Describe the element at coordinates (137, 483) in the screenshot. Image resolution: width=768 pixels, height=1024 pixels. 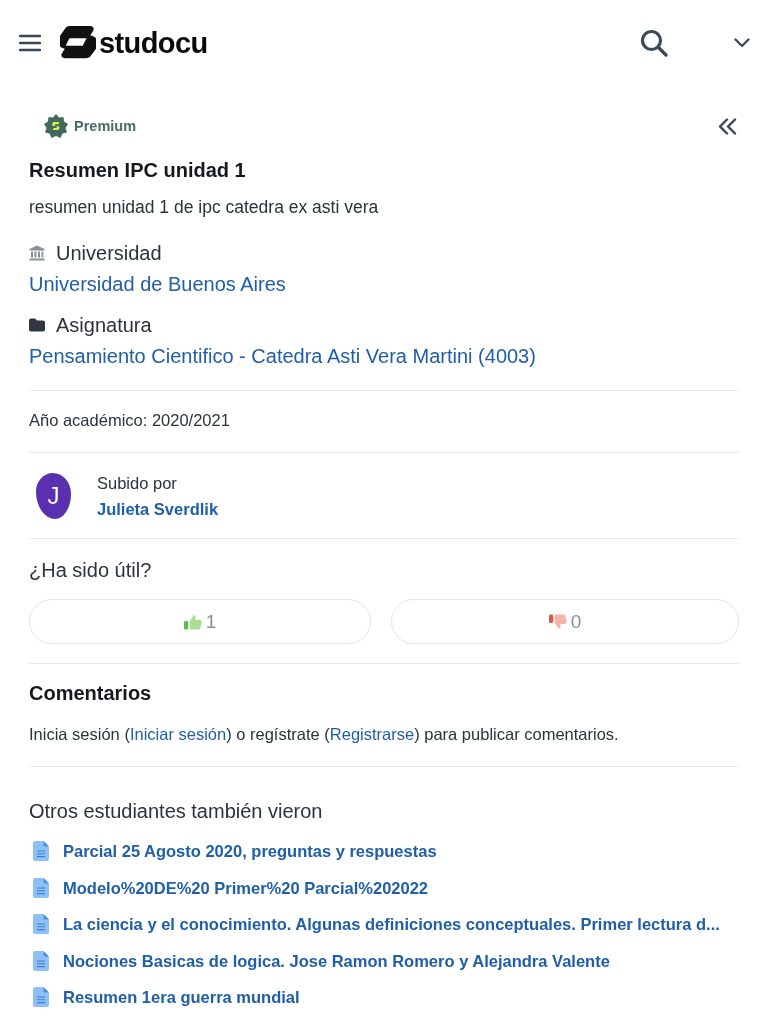
I see `uploaded-by-label: Subido por` at that location.